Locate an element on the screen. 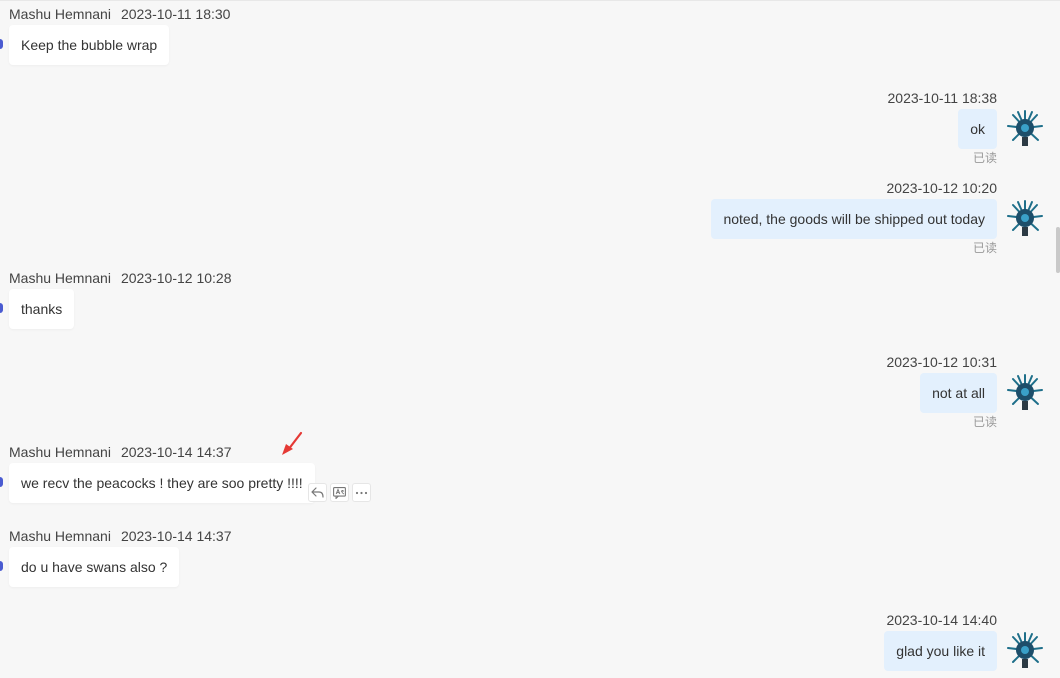  message-actions is located at coordinates (339, 492).